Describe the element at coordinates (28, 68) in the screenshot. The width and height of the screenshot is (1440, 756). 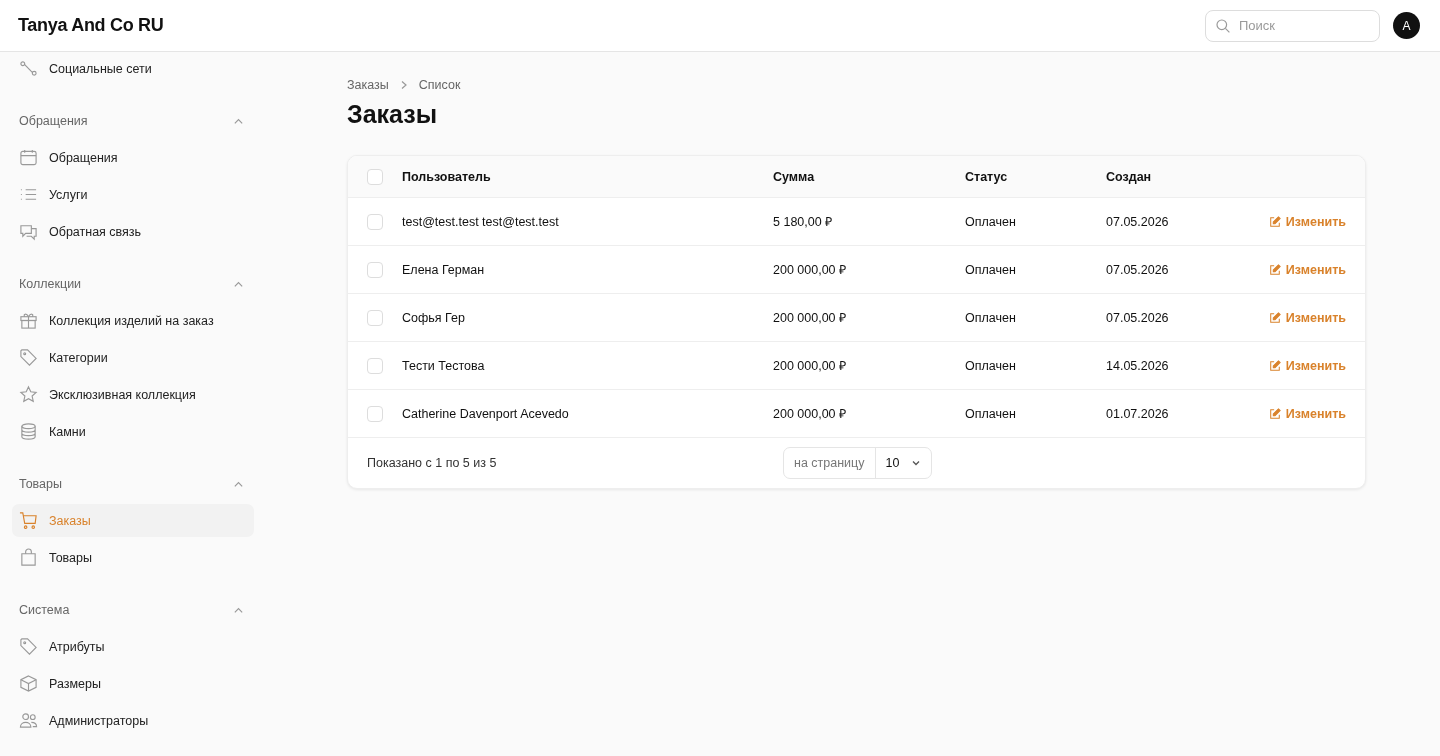
I see `share-icon` at that location.